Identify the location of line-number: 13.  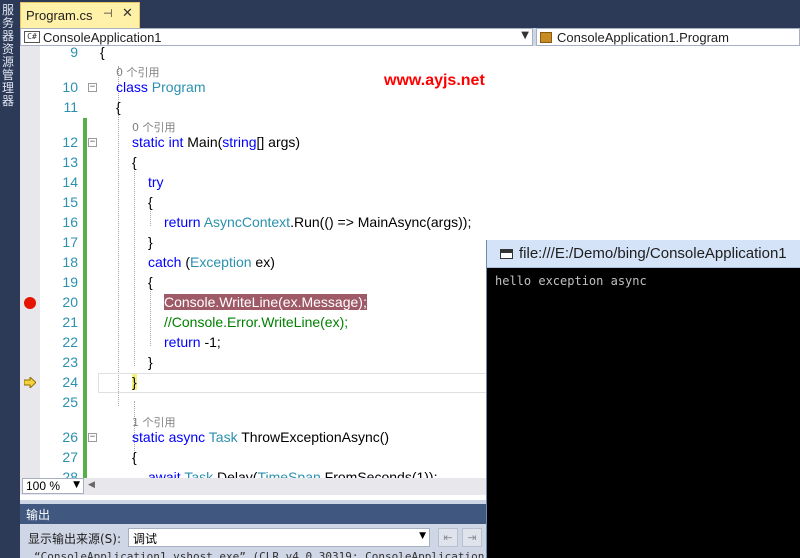
(70, 162).